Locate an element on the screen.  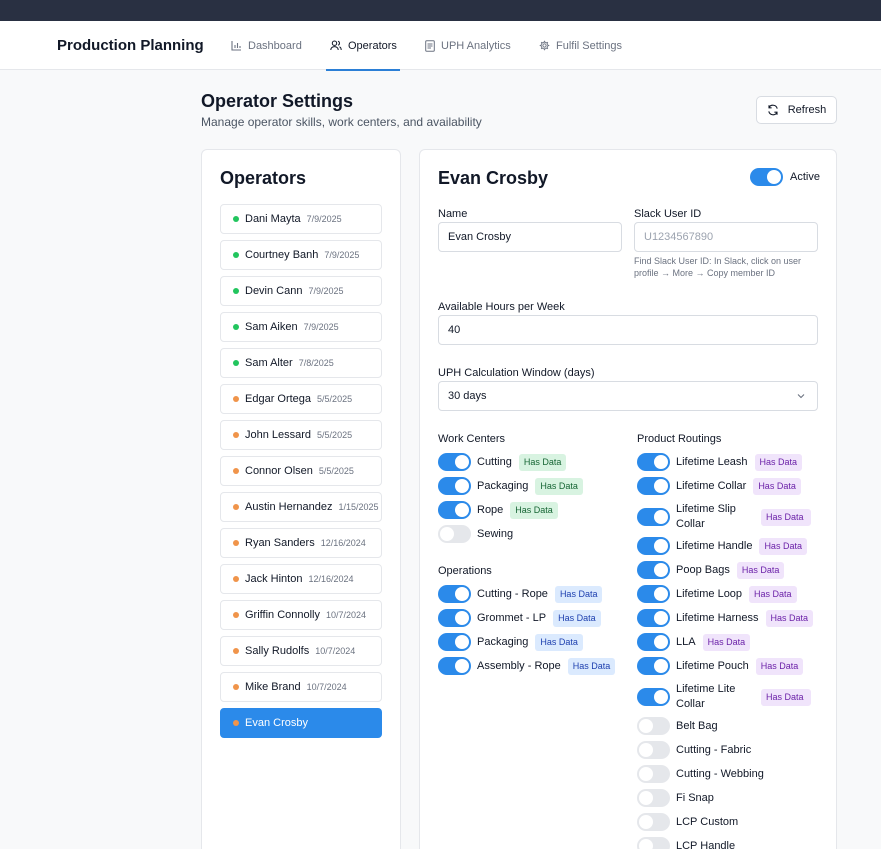
operator-item: Ryan Sanders 12/16/2024 is located at coordinates (301, 543).